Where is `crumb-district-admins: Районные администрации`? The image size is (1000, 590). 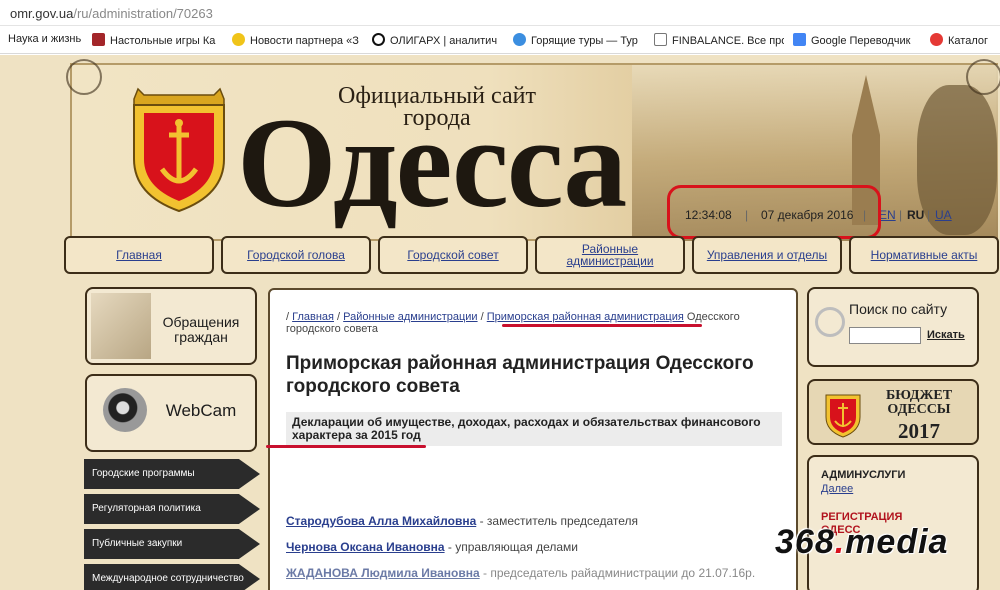
crumb-district-admins: Районные администрации is located at coordinates (410, 317).